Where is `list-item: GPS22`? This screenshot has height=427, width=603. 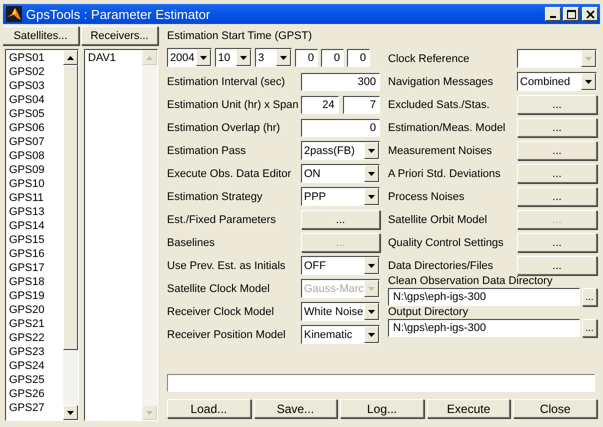 list-item: GPS22 is located at coordinates (34, 338).